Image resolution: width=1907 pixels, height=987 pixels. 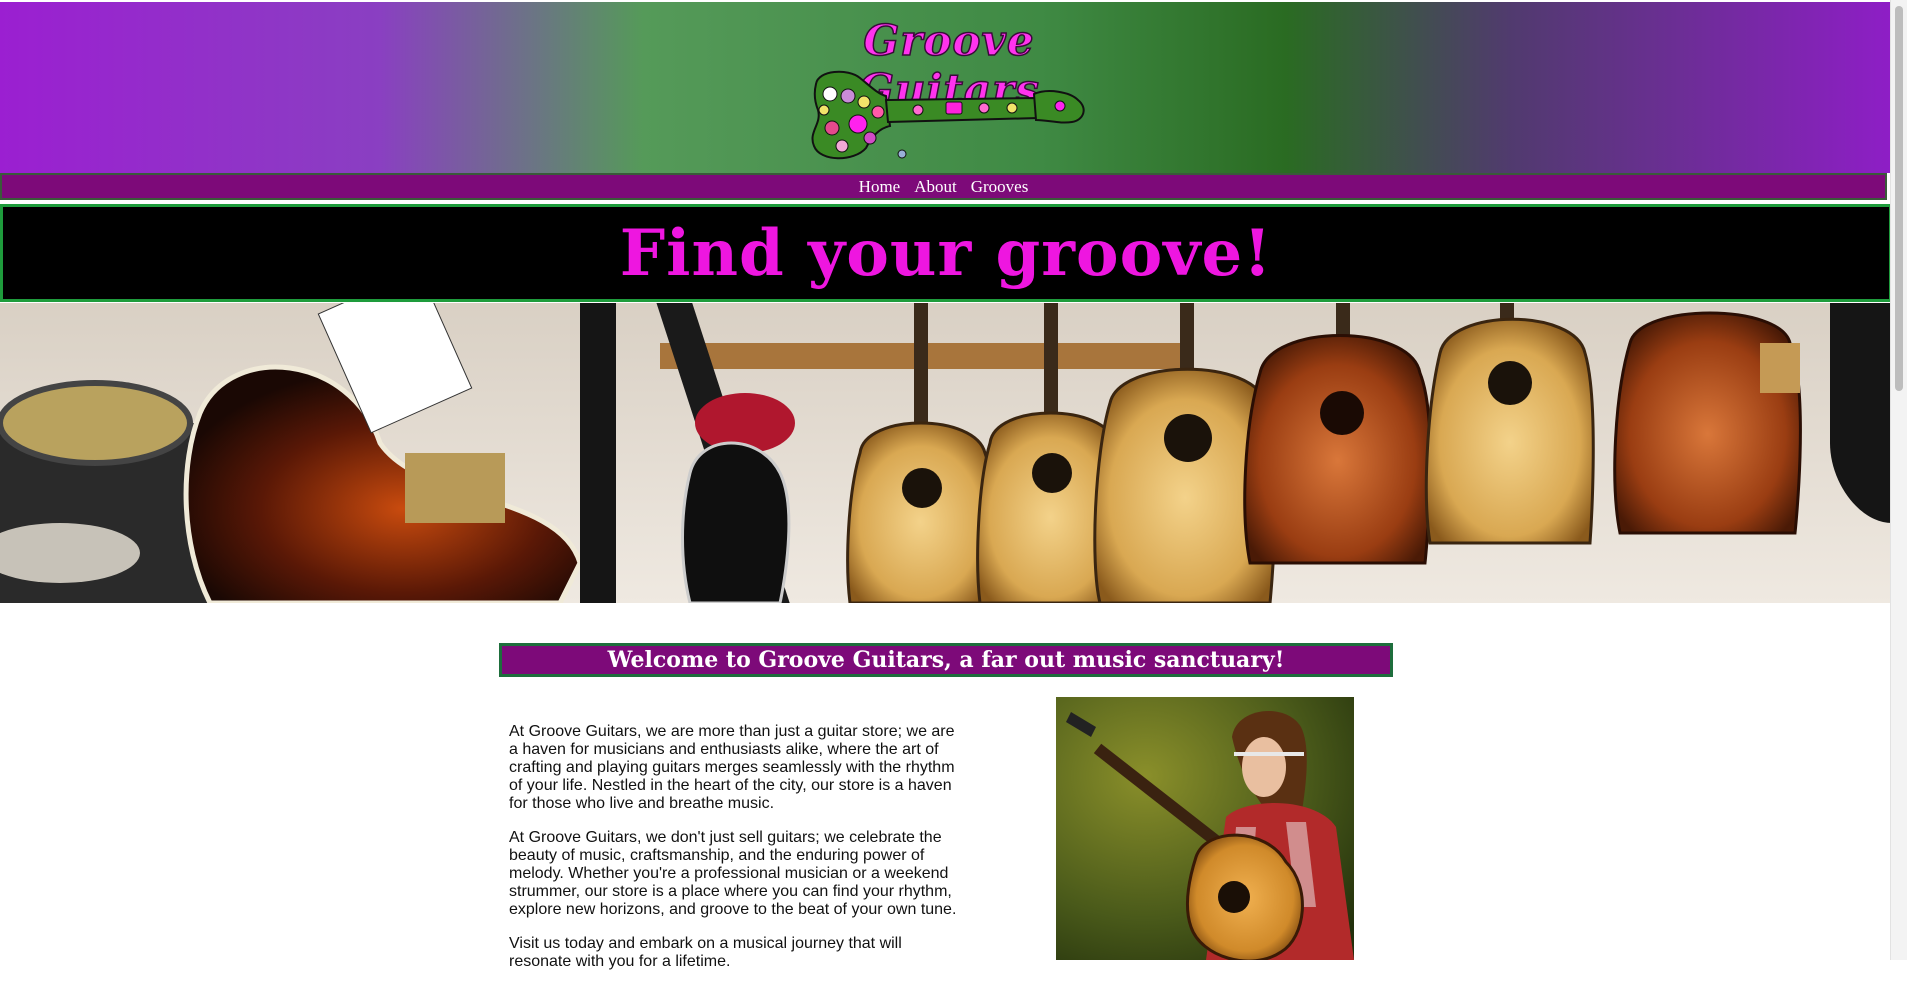 I want to click on nav-link-about: About, so click(x=935, y=187).